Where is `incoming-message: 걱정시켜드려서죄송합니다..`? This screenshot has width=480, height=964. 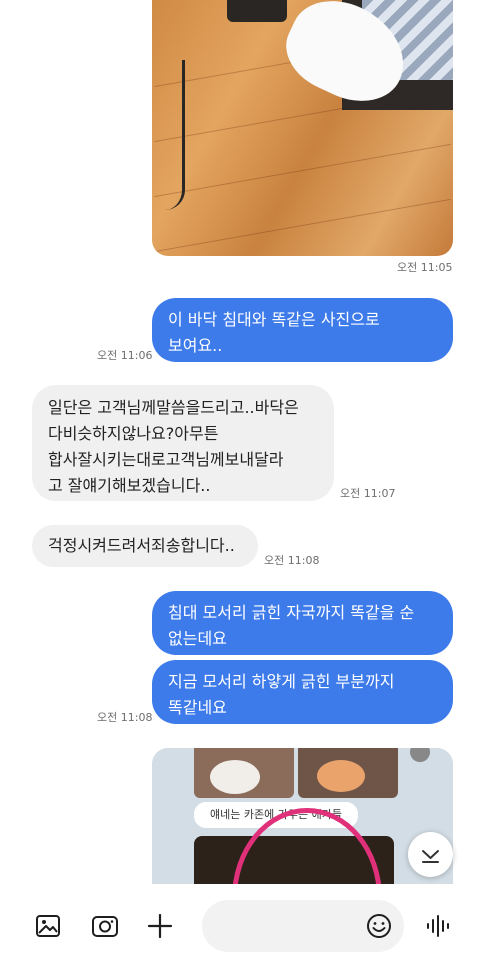 incoming-message: 걱정시켜드려서죄송합니다.. is located at coordinates (145, 546).